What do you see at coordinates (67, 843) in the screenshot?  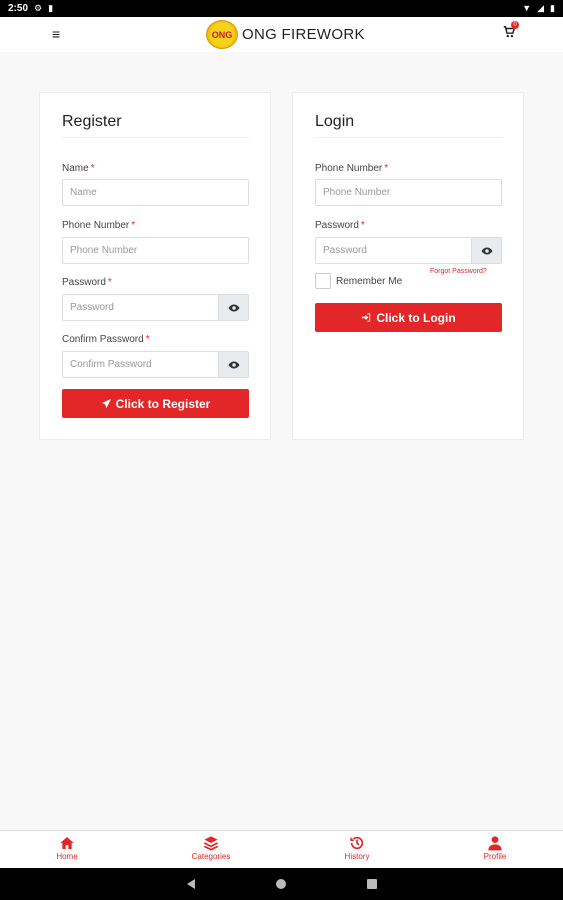 I see `home-icon` at bounding box center [67, 843].